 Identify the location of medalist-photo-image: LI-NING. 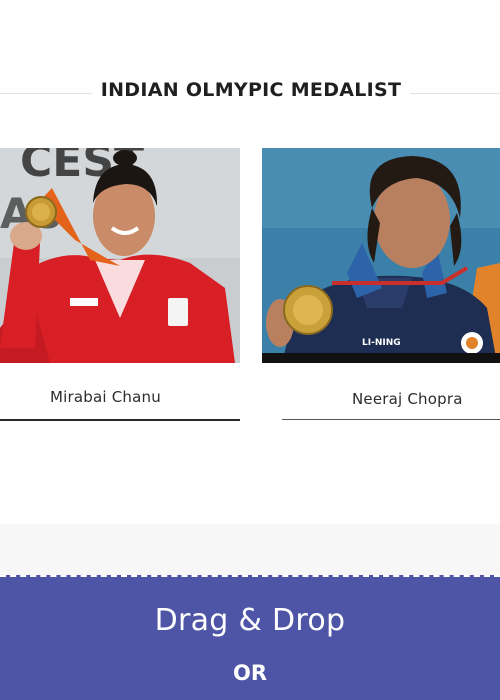
(381, 255).